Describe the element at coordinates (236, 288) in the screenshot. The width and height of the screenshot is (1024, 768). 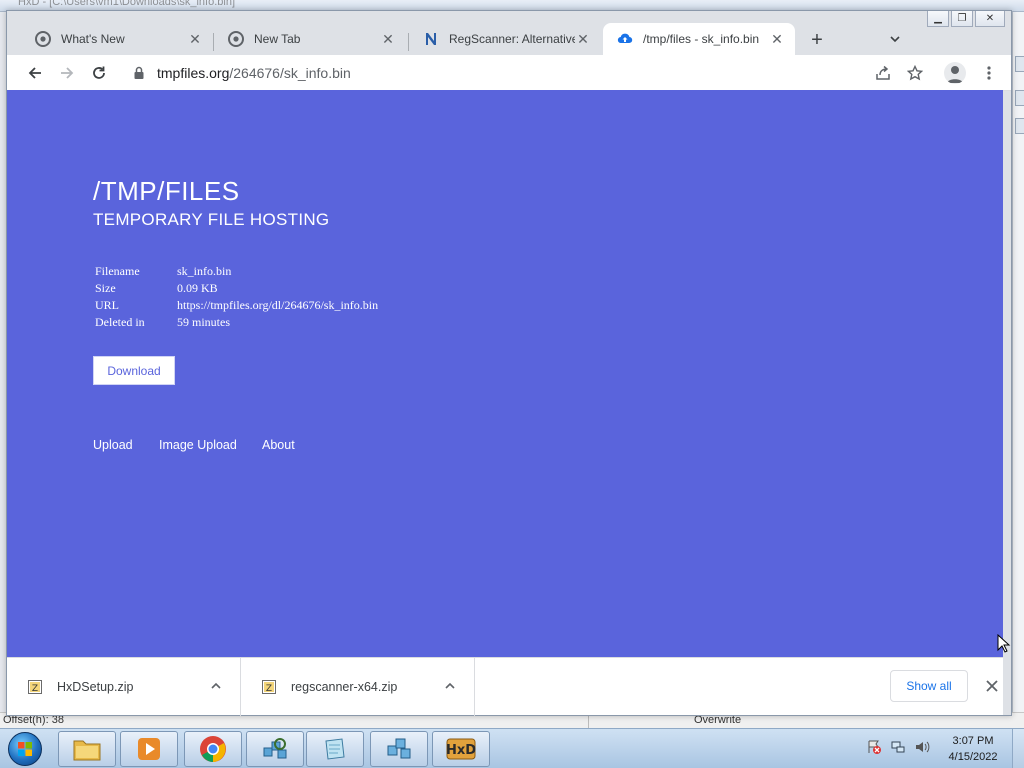
I see `table-row: Size 0.09 KB` at that location.